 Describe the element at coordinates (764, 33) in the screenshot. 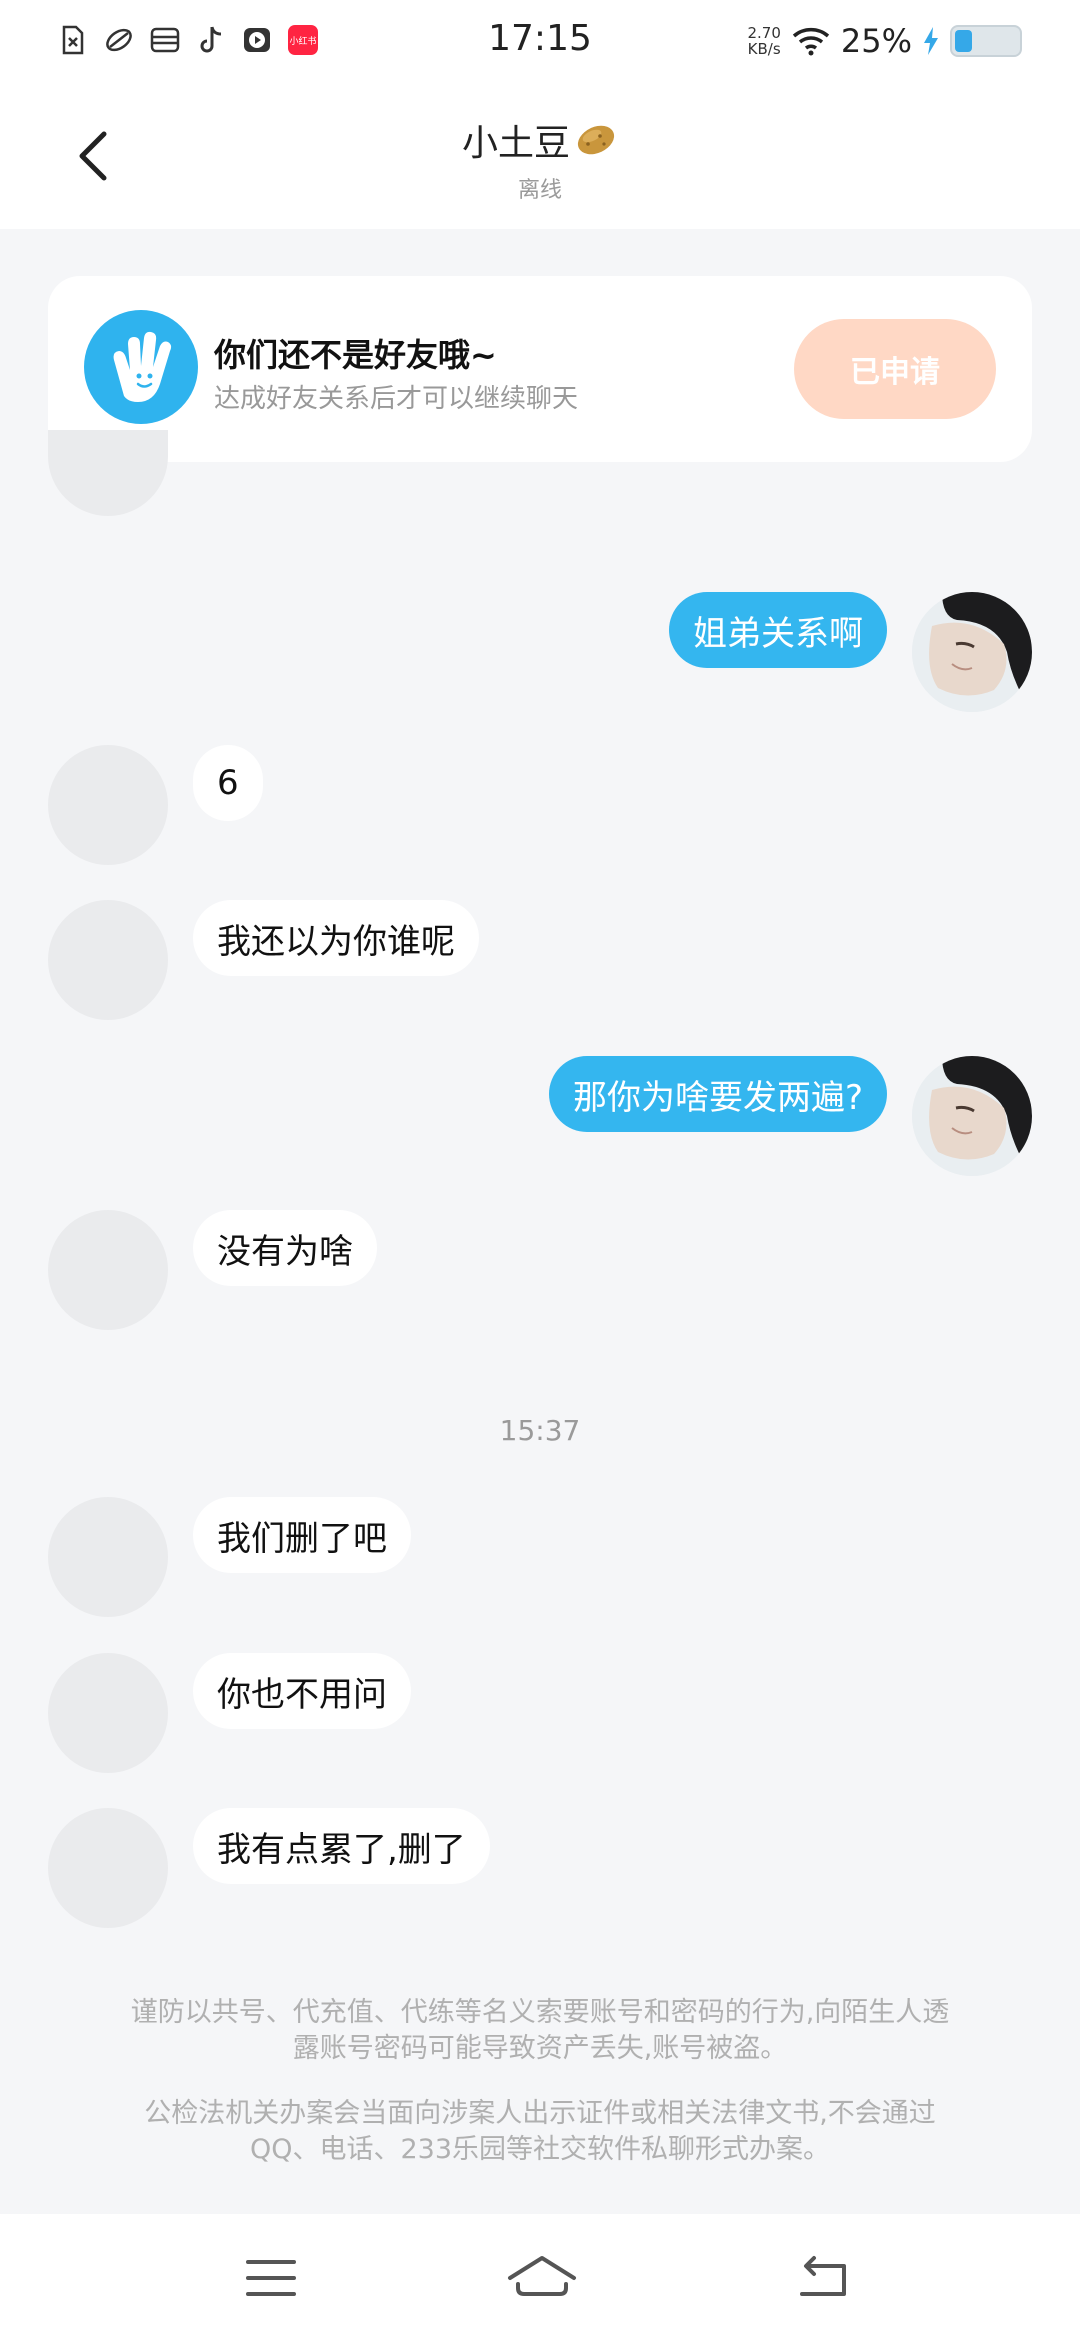

I see `network-speed-value: 2.70` at that location.